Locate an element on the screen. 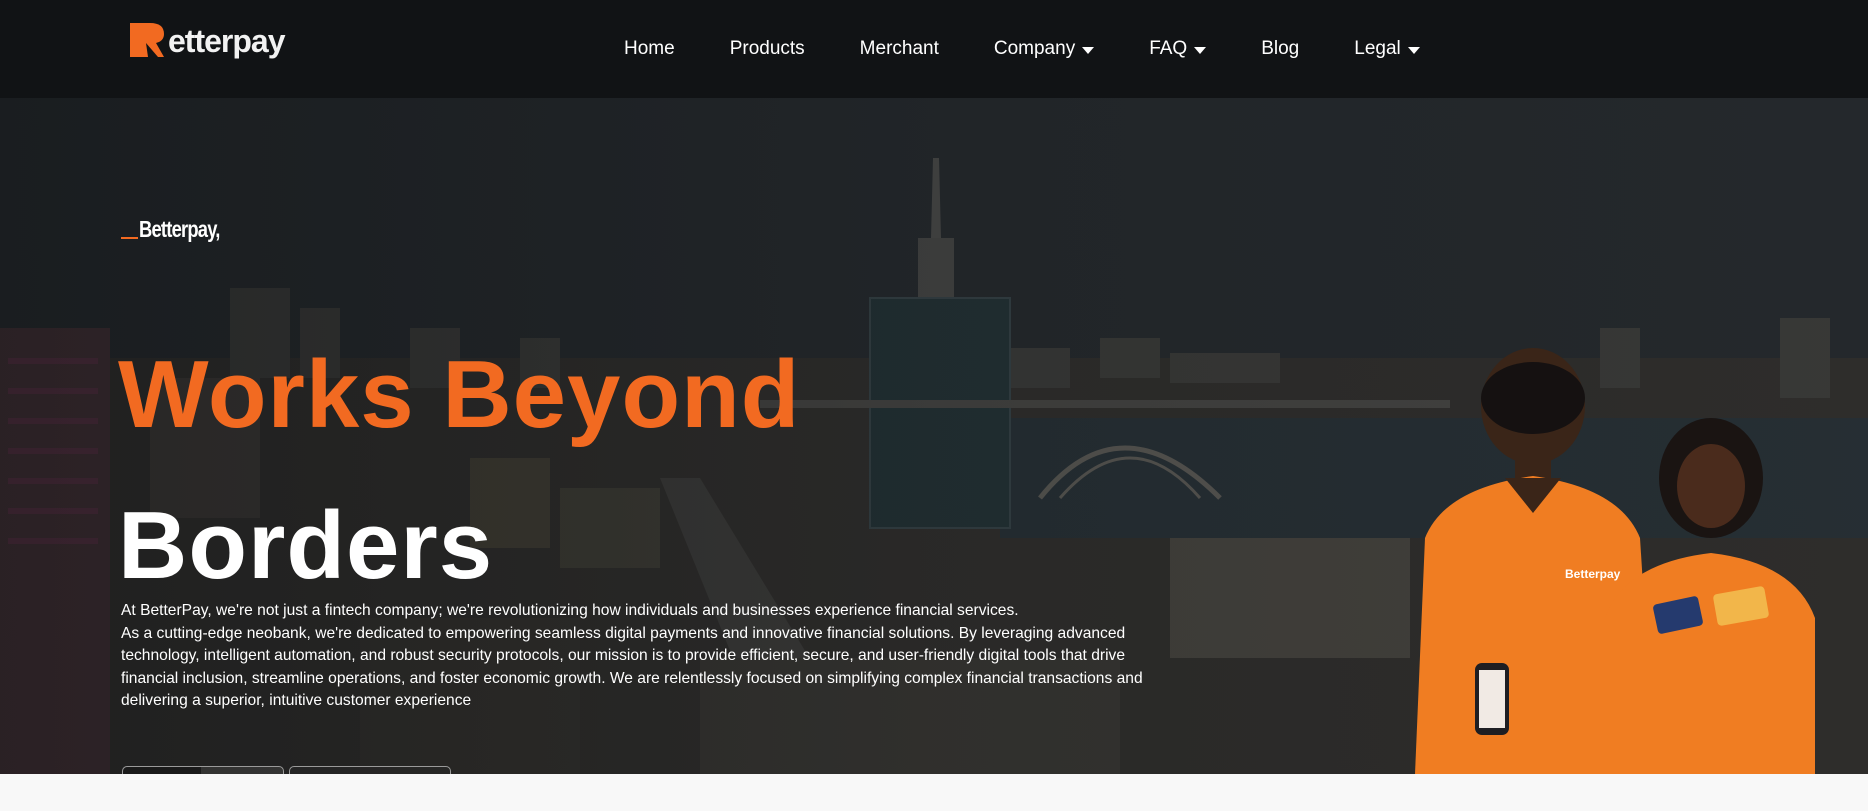  hero-primary-button-fill is located at coordinates (162, 770).